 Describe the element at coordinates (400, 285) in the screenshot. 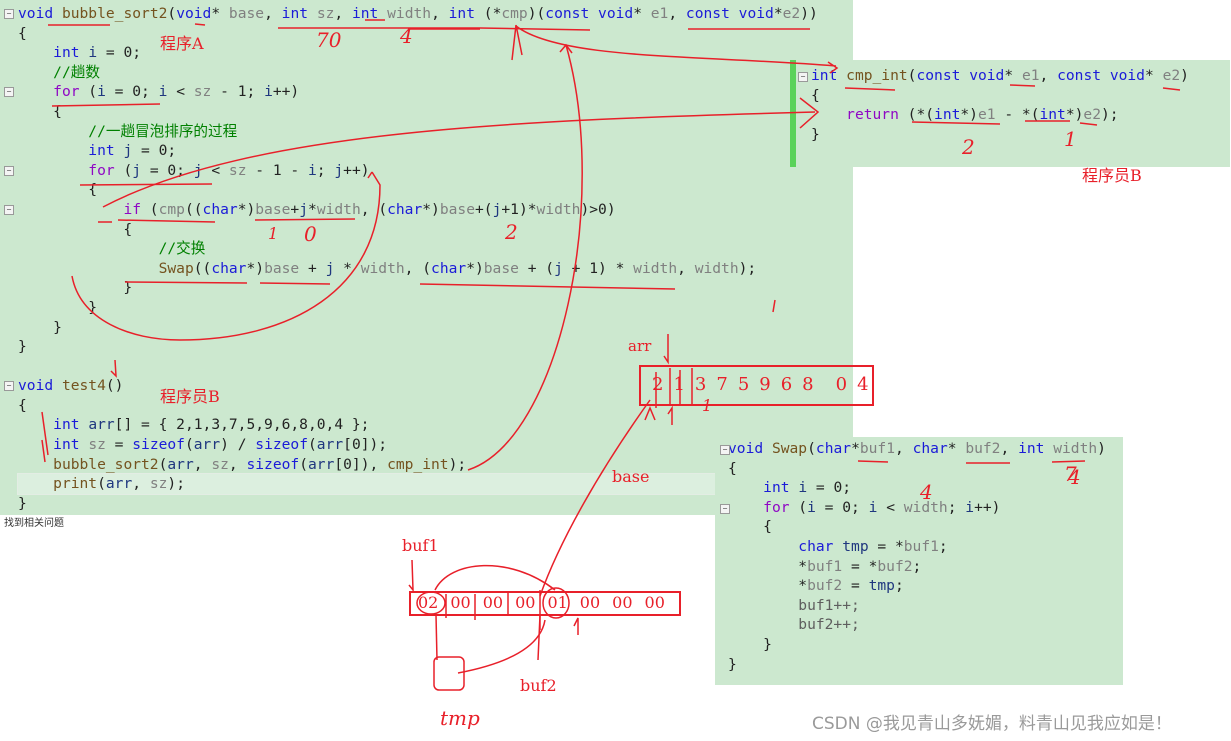

I see `underline-swap-args` at that location.